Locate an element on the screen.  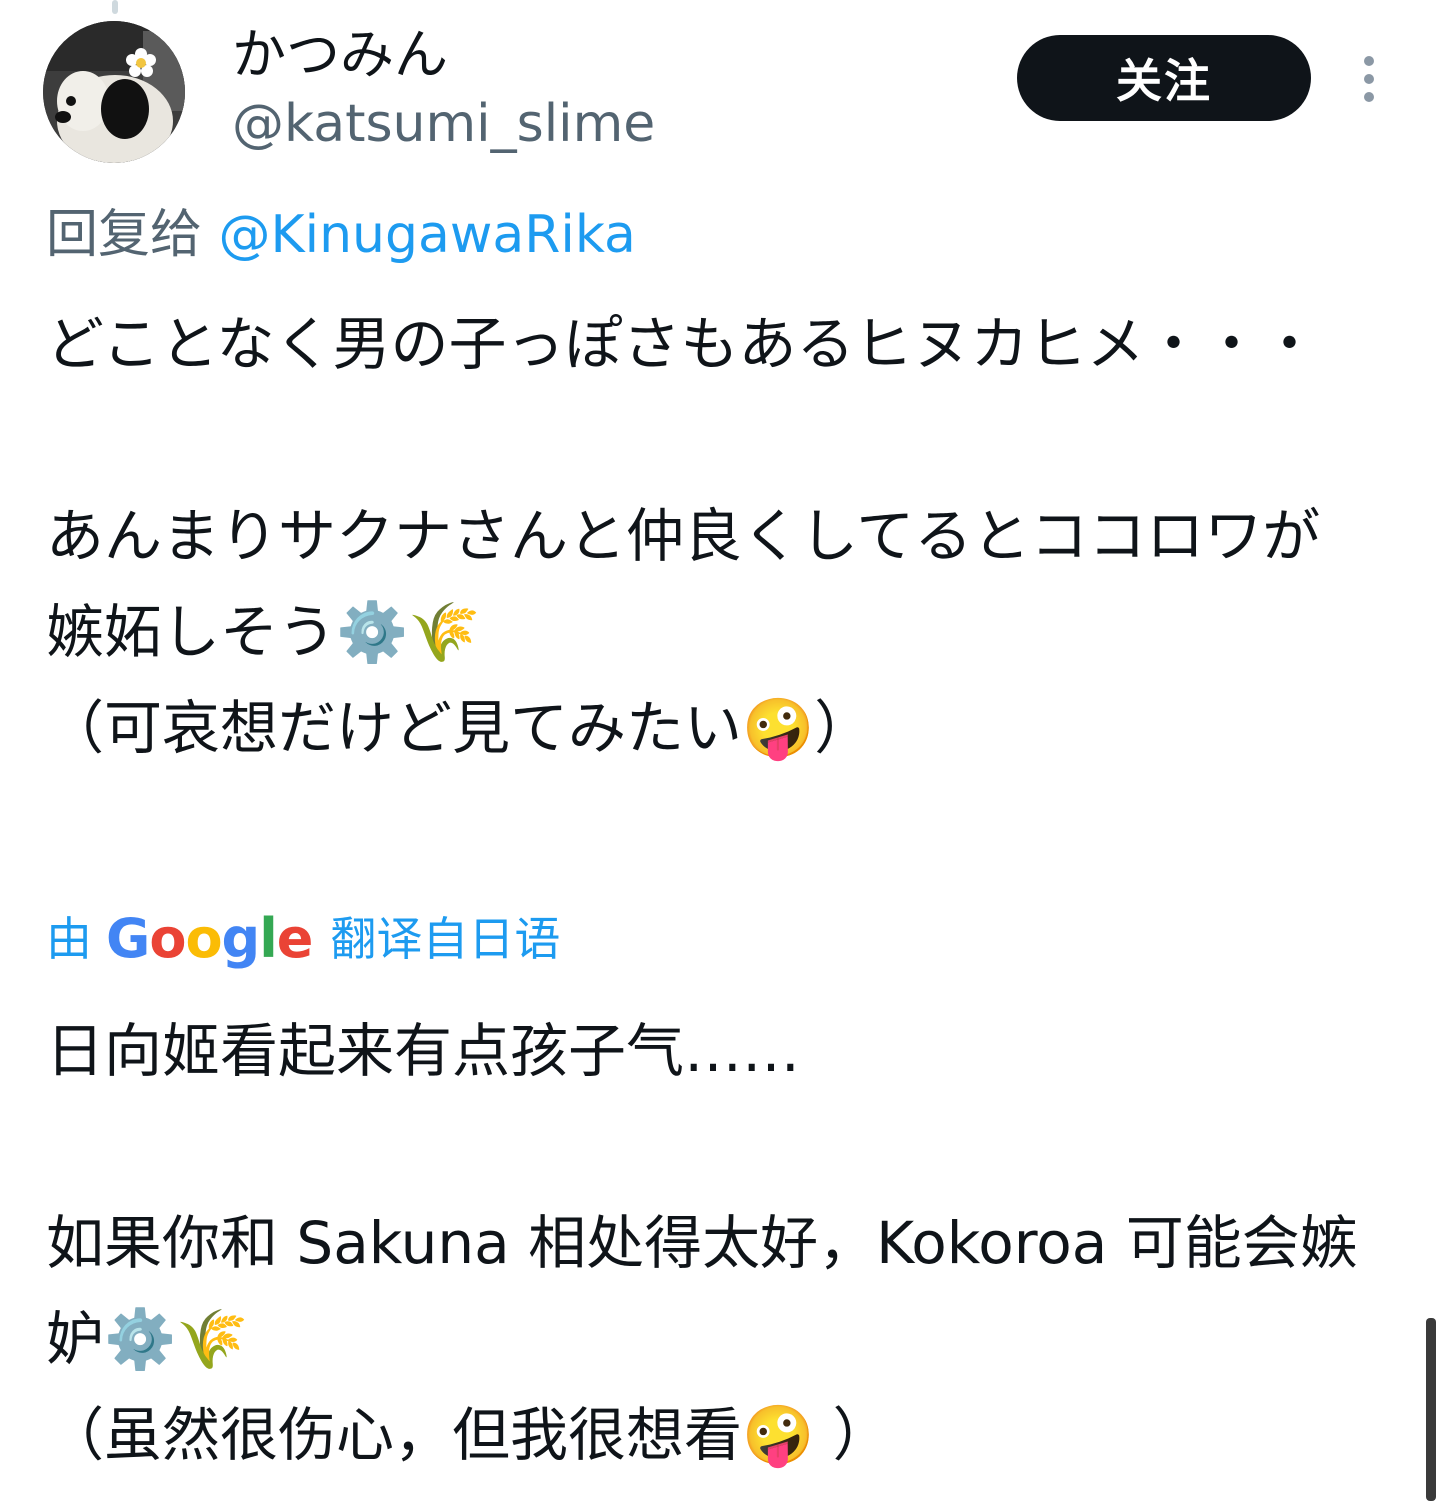
reply-context: 回复给 @KinugawaRika is located at coordinates (341, 235).